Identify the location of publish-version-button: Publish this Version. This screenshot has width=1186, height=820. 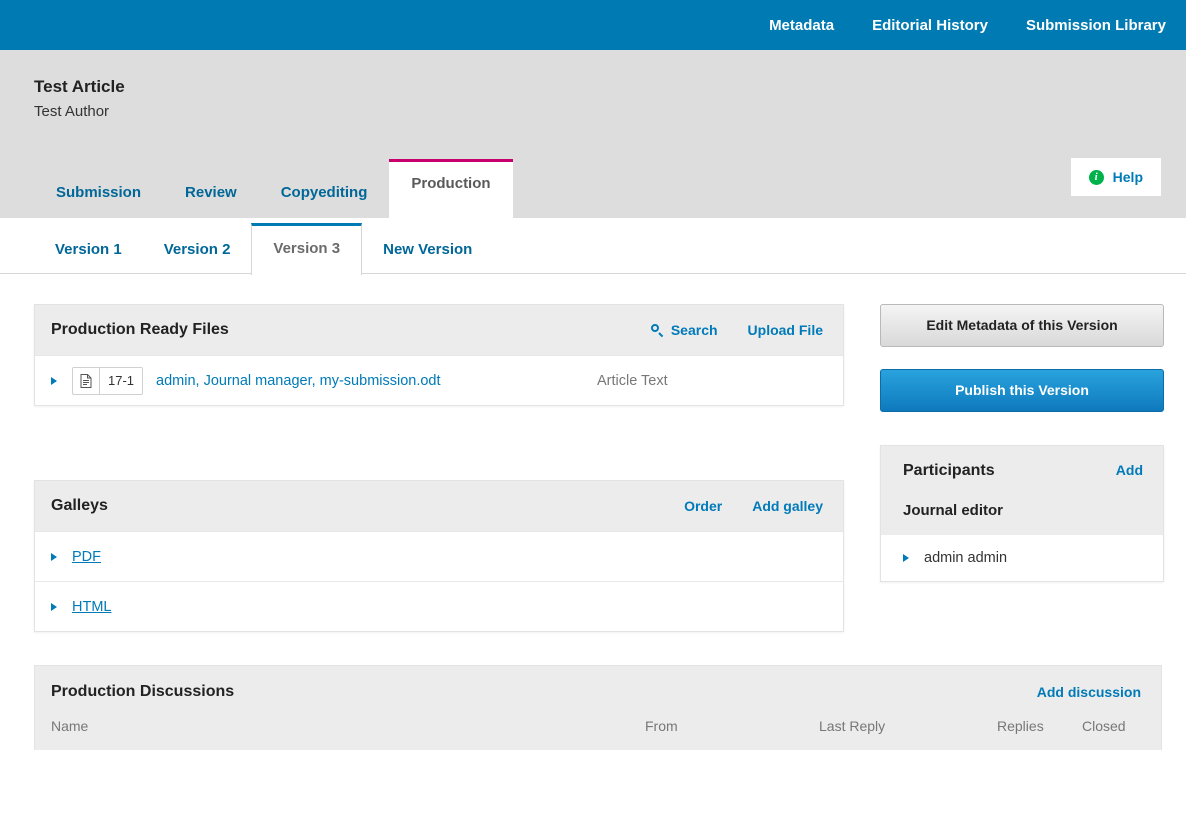
(1022, 390).